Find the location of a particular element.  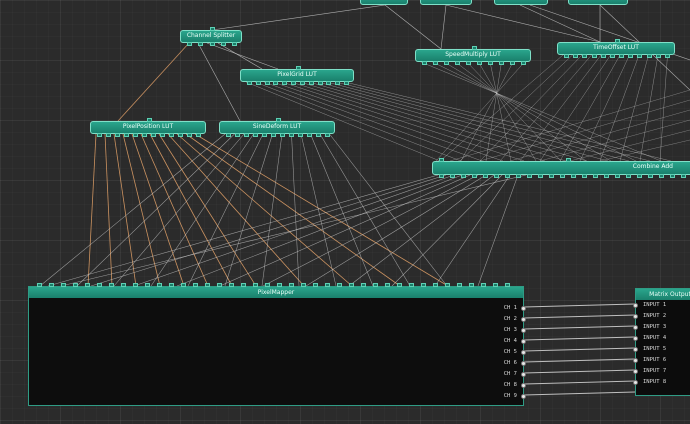

time-offset-lut-node: TimeOffset LUT is located at coordinates (616, 48).